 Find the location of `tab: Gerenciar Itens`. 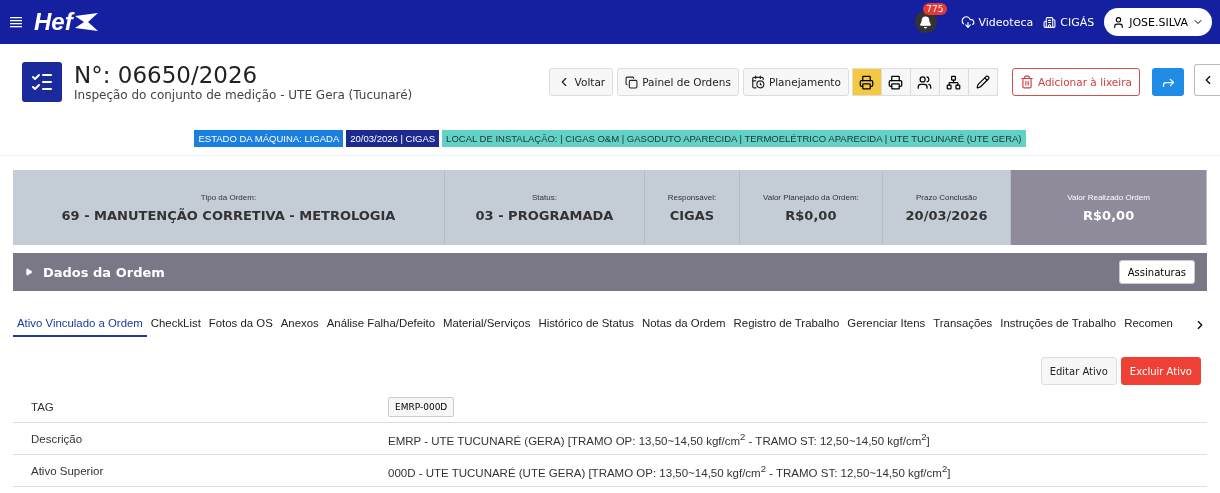

tab: Gerenciar Itens is located at coordinates (886, 325).